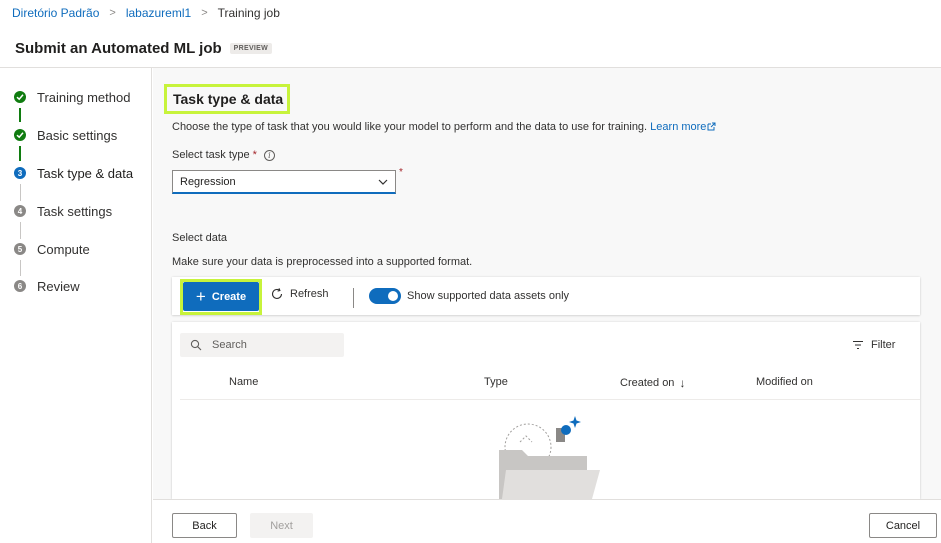  Describe the element at coordinates (75, 211) in the screenshot. I see `step-label: Task settings` at that location.